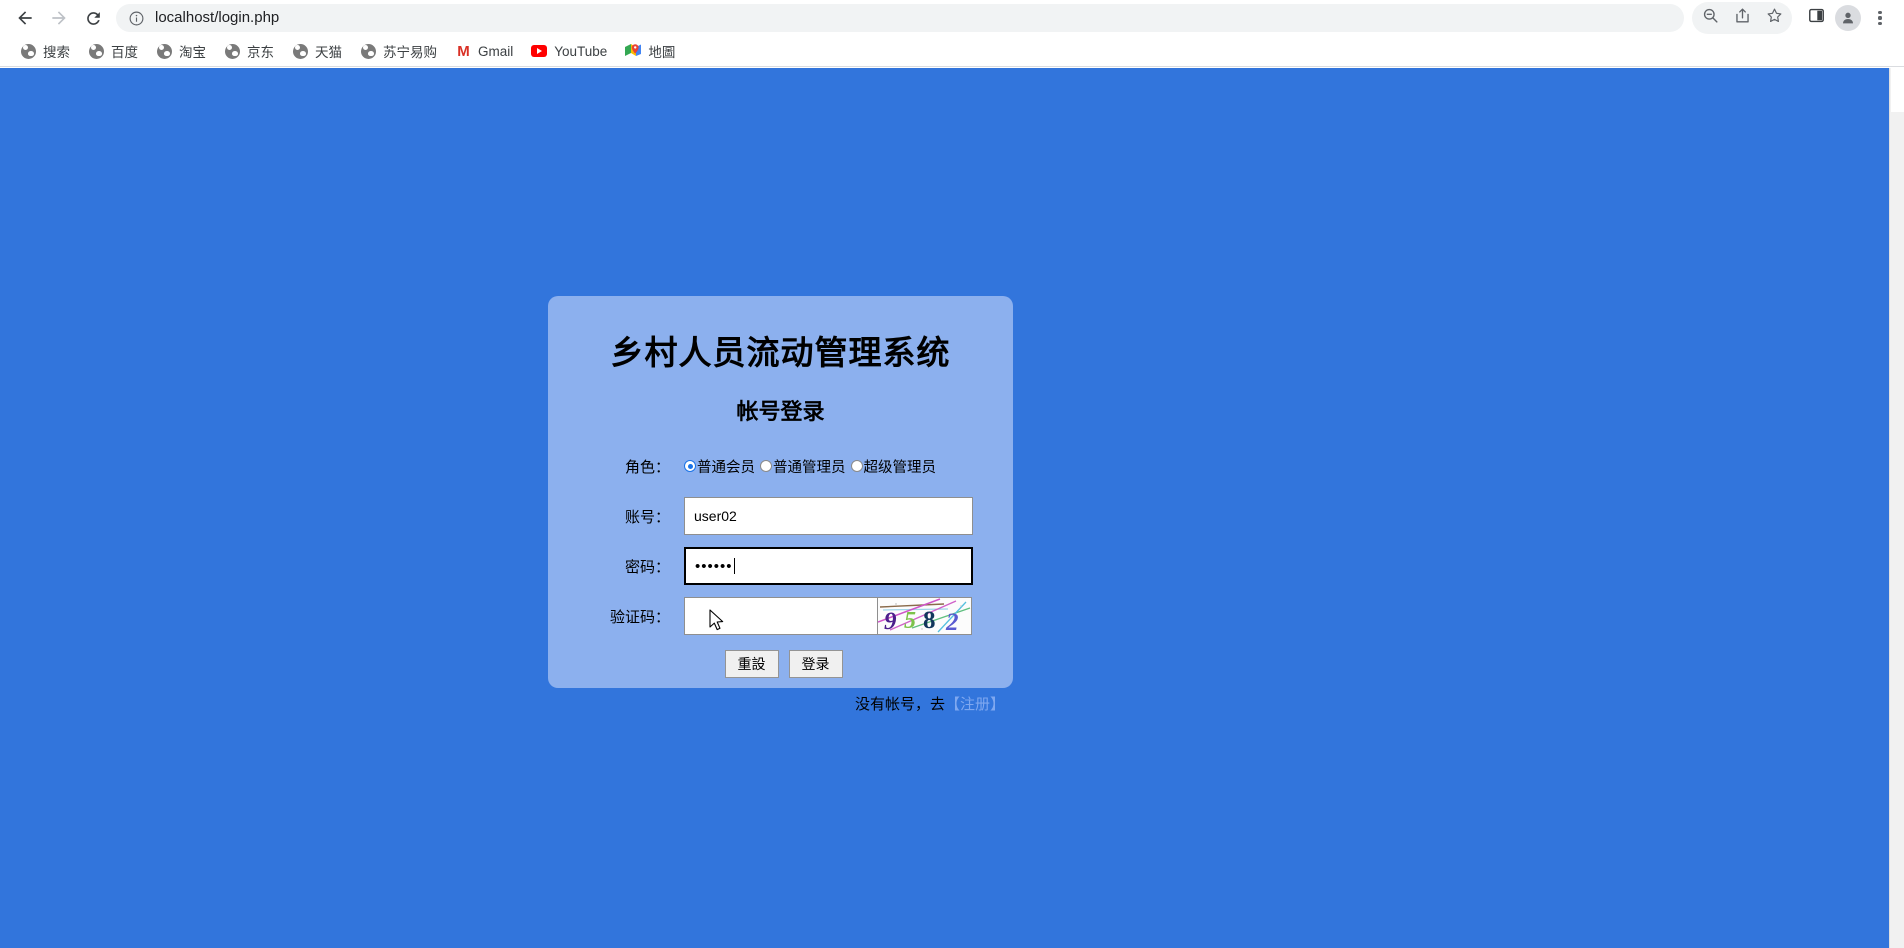  I want to click on bookmark-item-baidu: 百度, so click(113, 51).